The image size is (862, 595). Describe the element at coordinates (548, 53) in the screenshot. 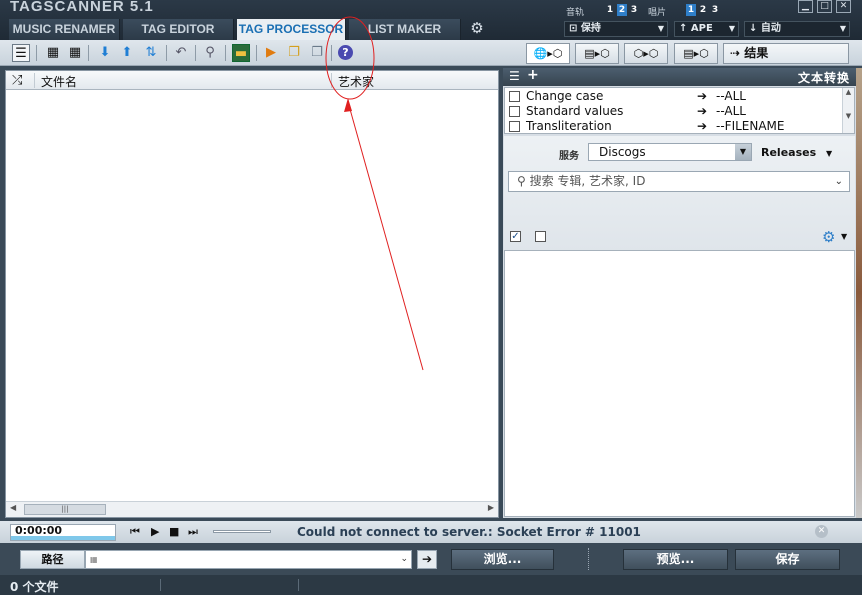

I see `tab-online-lookup: 🌐▸⬡` at that location.